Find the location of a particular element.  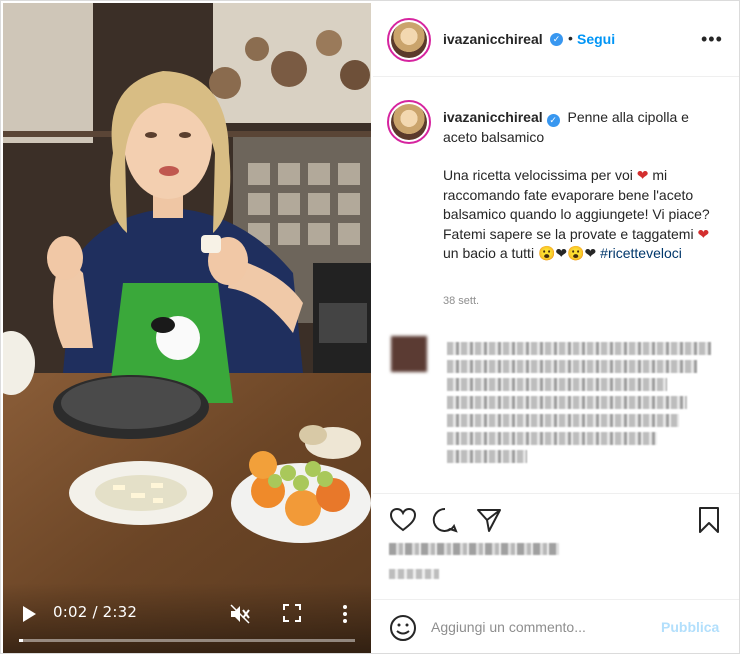

more-options-icon: ••• is located at coordinates (712, 39).